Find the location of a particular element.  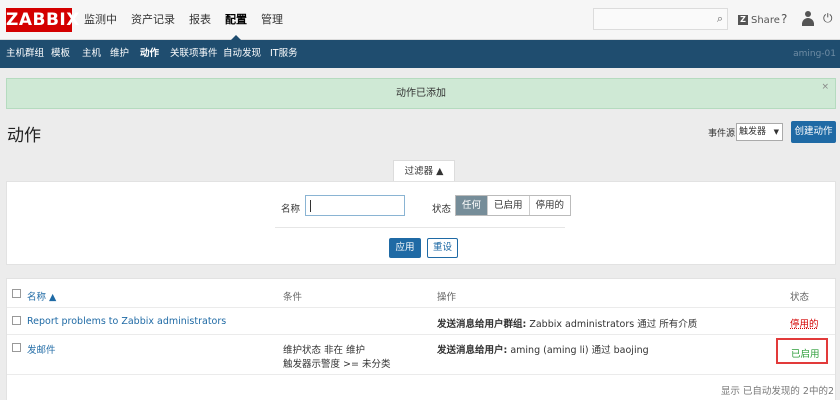

share-label: Share is located at coordinates (765, 20).